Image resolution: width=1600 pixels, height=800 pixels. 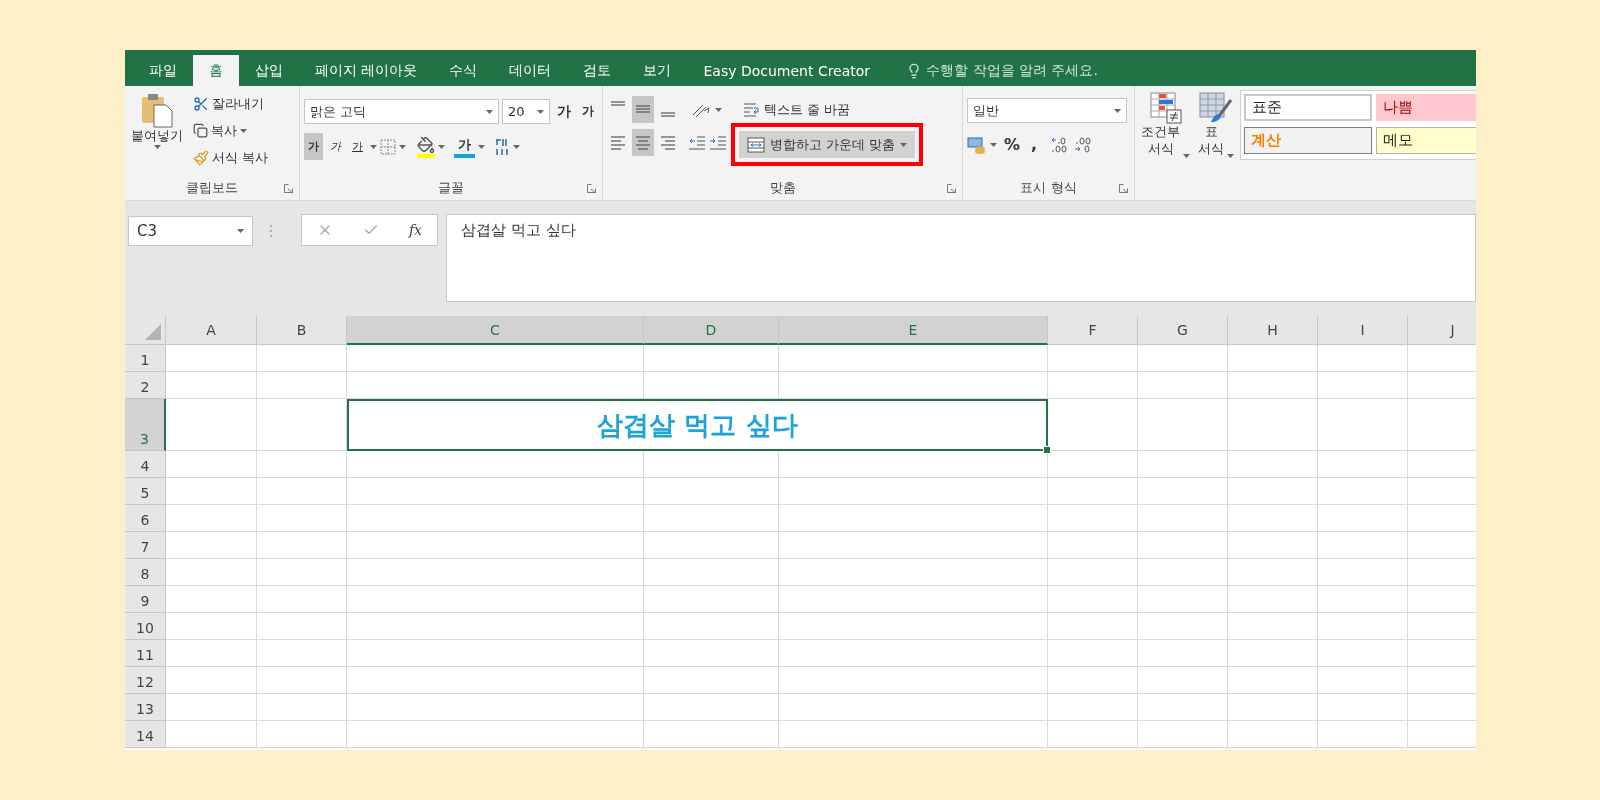 What do you see at coordinates (335, 146) in the screenshot?
I see `italic-button: 가` at bounding box center [335, 146].